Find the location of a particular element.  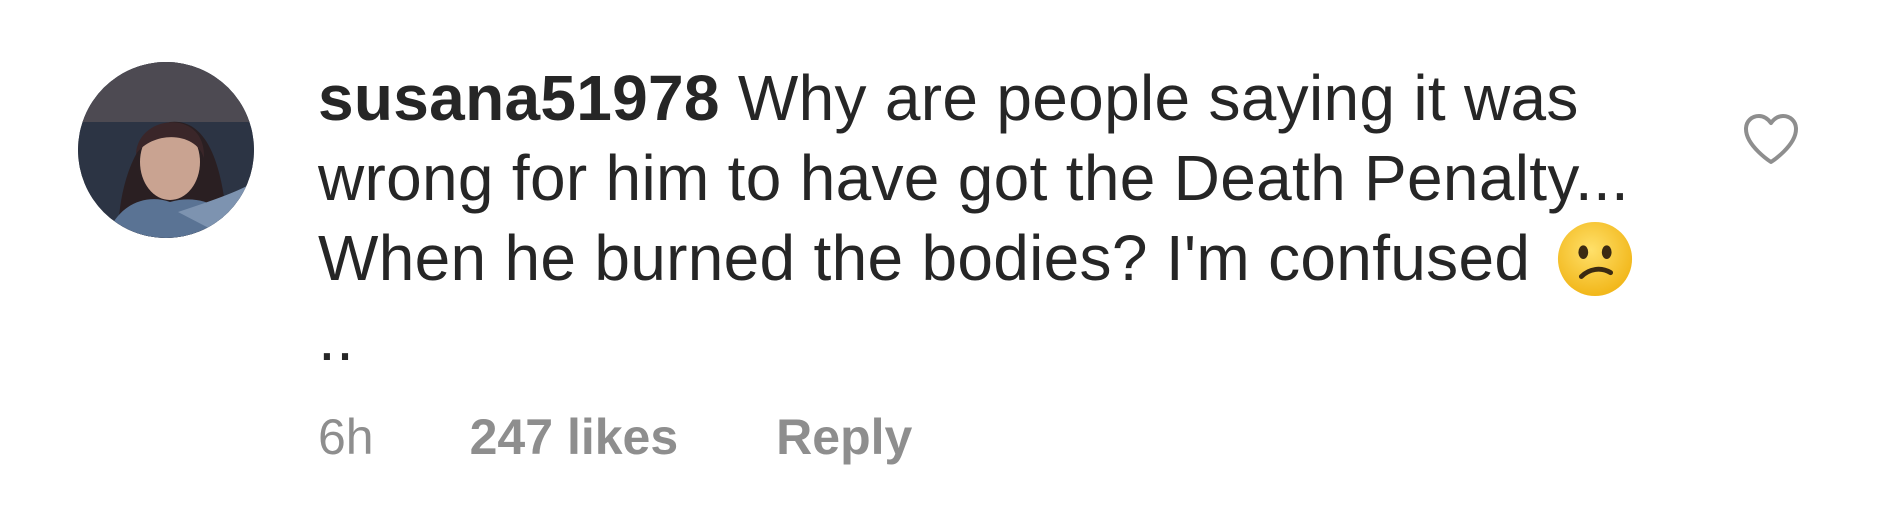

avatar is located at coordinates (166, 150).